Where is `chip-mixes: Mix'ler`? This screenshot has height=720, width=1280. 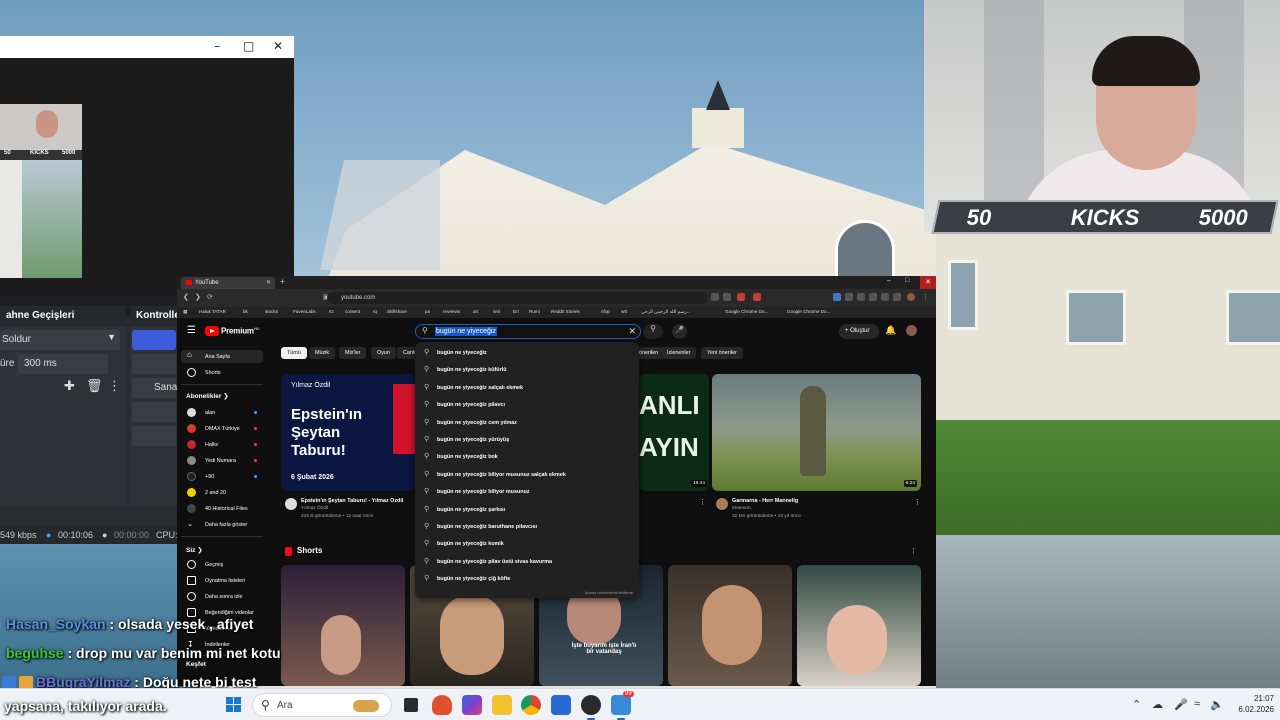 chip-mixes: Mix'ler is located at coordinates (353, 353).